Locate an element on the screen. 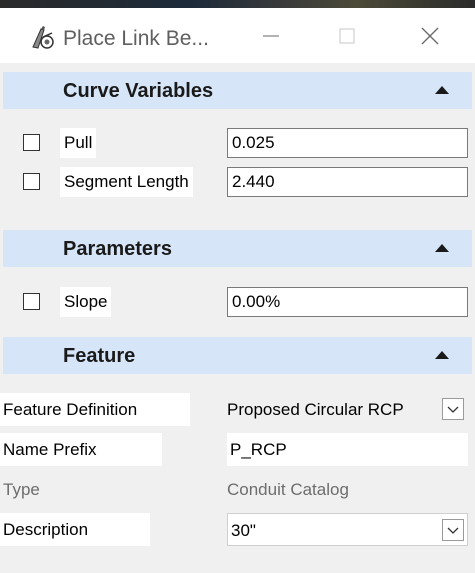  type-label: Type is located at coordinates (24, 489).